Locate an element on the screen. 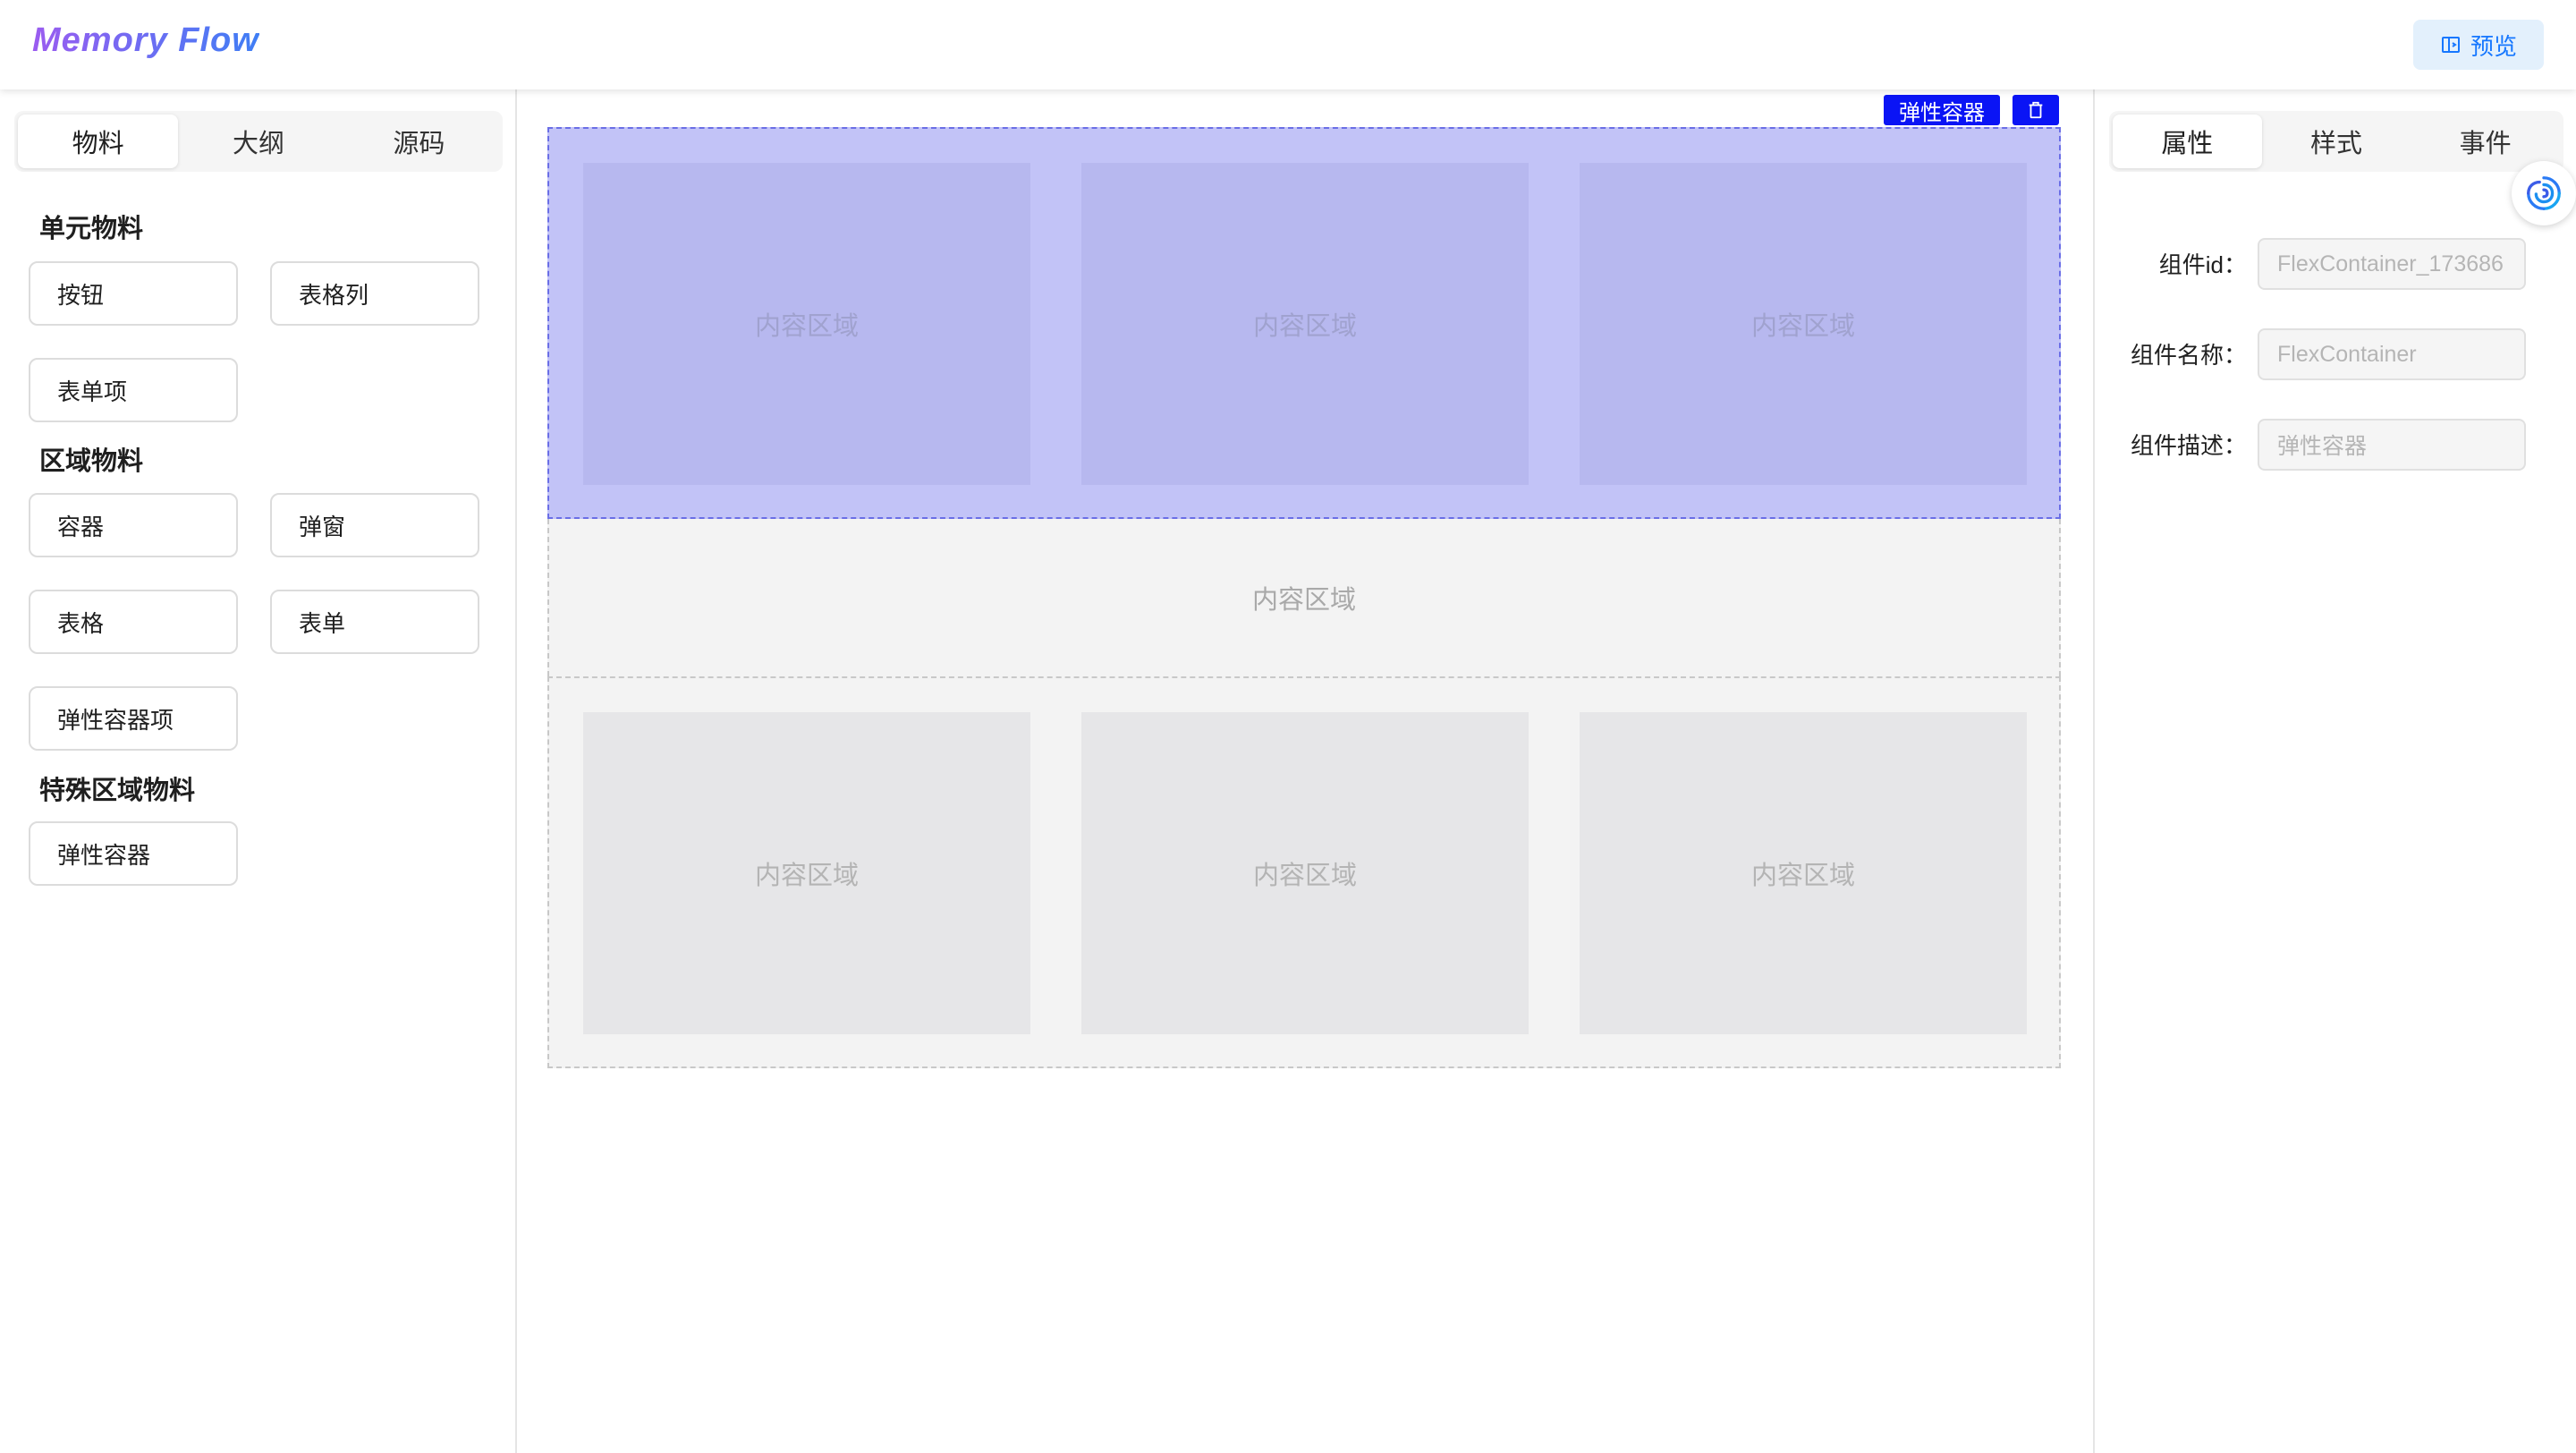 This screenshot has height=1453, width=2576. preview-label: 预览 is located at coordinates (2493, 46).